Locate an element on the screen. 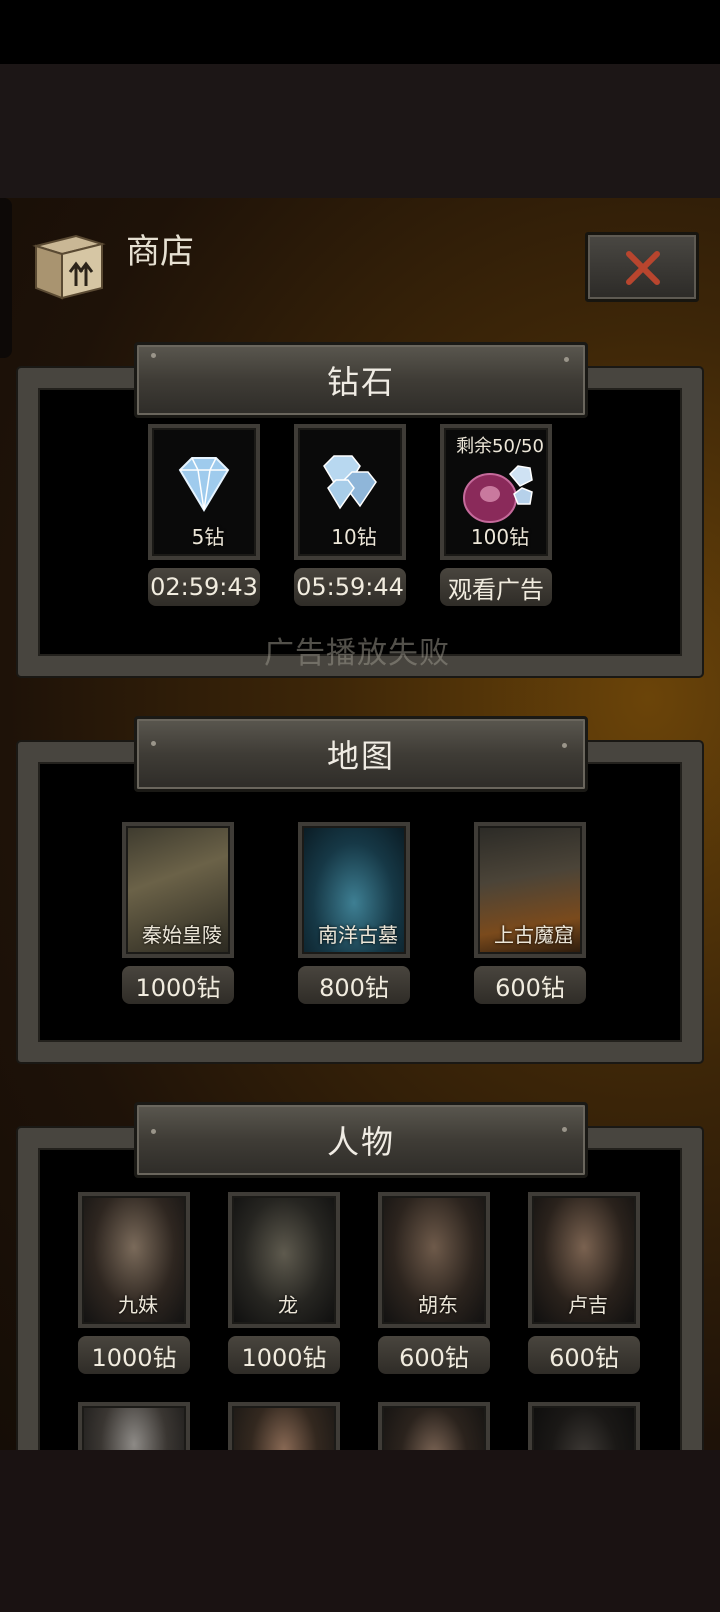 Image resolution: width=720 pixels, height=1612 pixels. item-thumb: 10钻 is located at coordinates (350, 492).